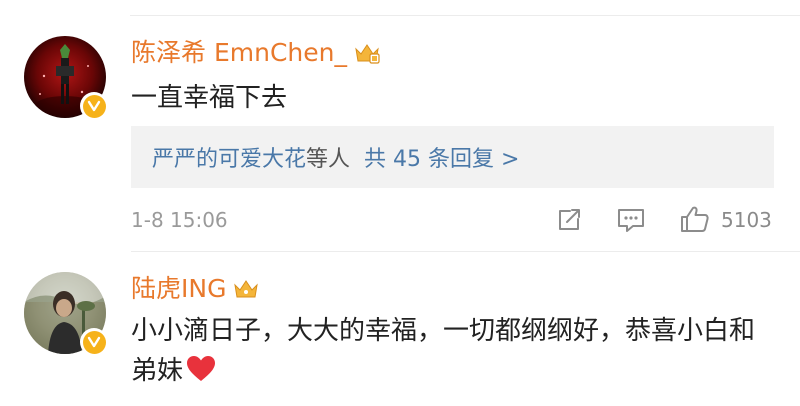 Image resolution: width=800 pixels, height=406 pixels. Describe the element at coordinates (746, 220) in the screenshot. I see `like-count: 5103` at that location.